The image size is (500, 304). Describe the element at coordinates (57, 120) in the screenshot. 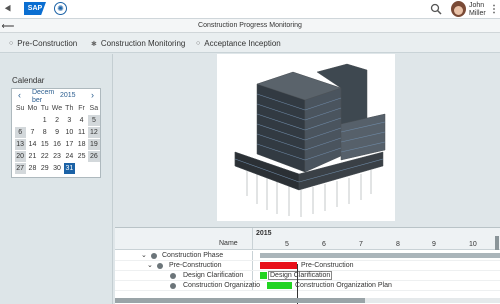

I see `calendar-day: 2` at that location.